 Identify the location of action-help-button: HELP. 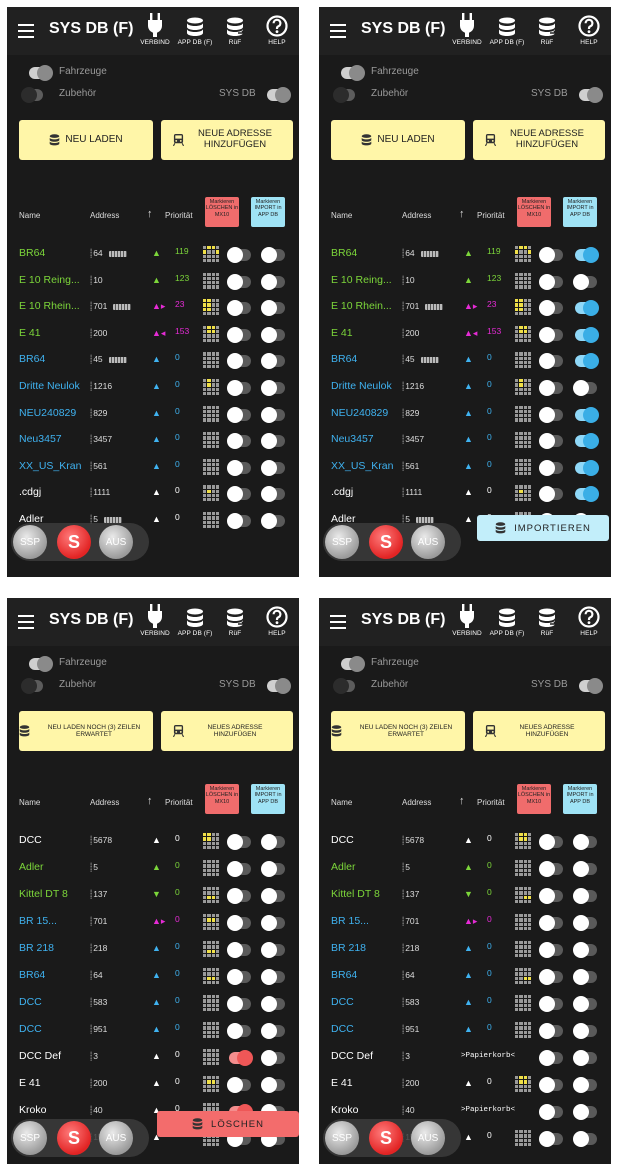
(277, 619).